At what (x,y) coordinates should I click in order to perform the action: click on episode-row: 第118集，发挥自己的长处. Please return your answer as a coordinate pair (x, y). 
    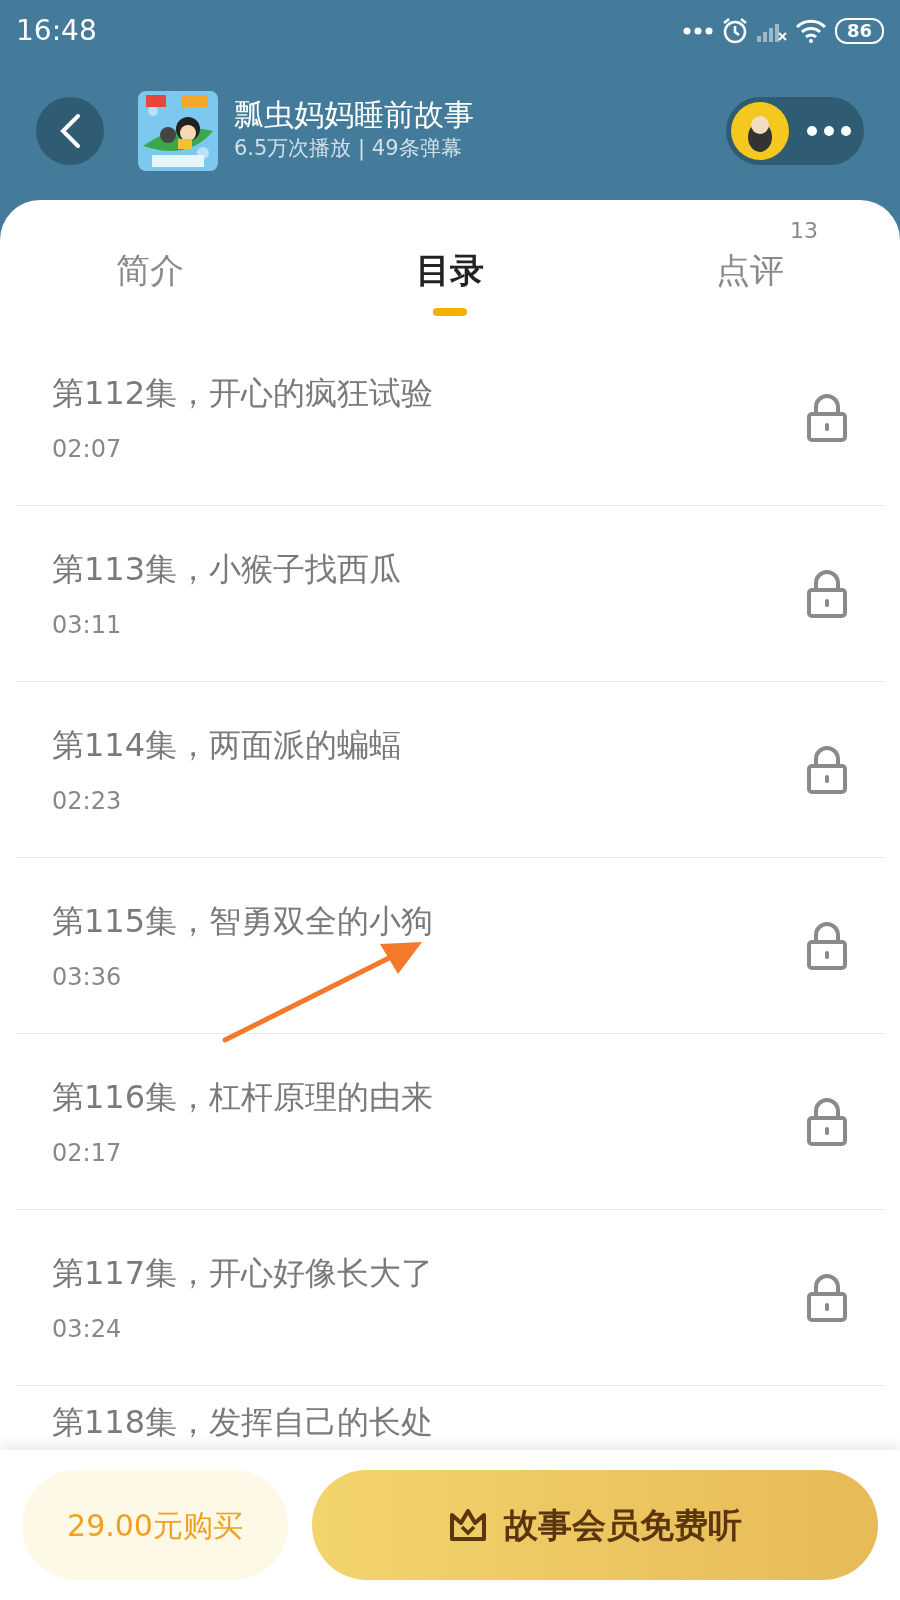
    Looking at the image, I should click on (450, 1417).